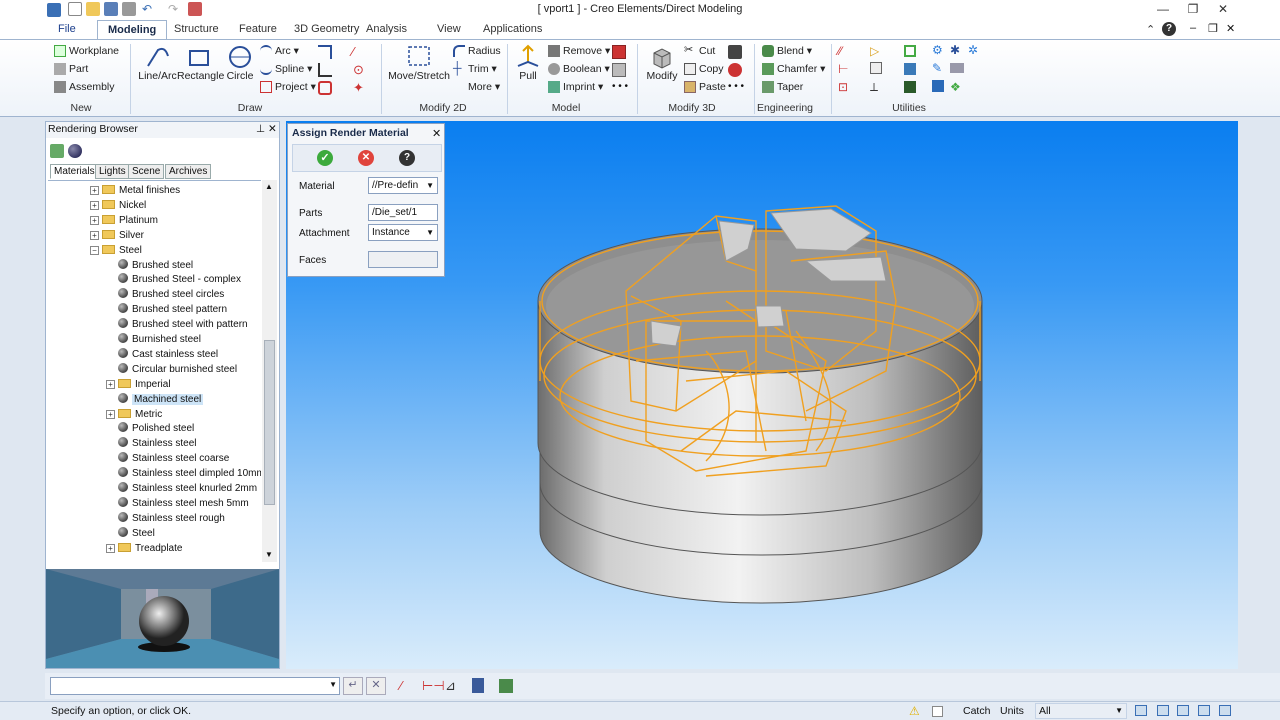 This screenshot has height=720, width=1280. Describe the element at coordinates (840, 51) in the screenshot. I see `measure-icon: ⁄⁄` at that location.